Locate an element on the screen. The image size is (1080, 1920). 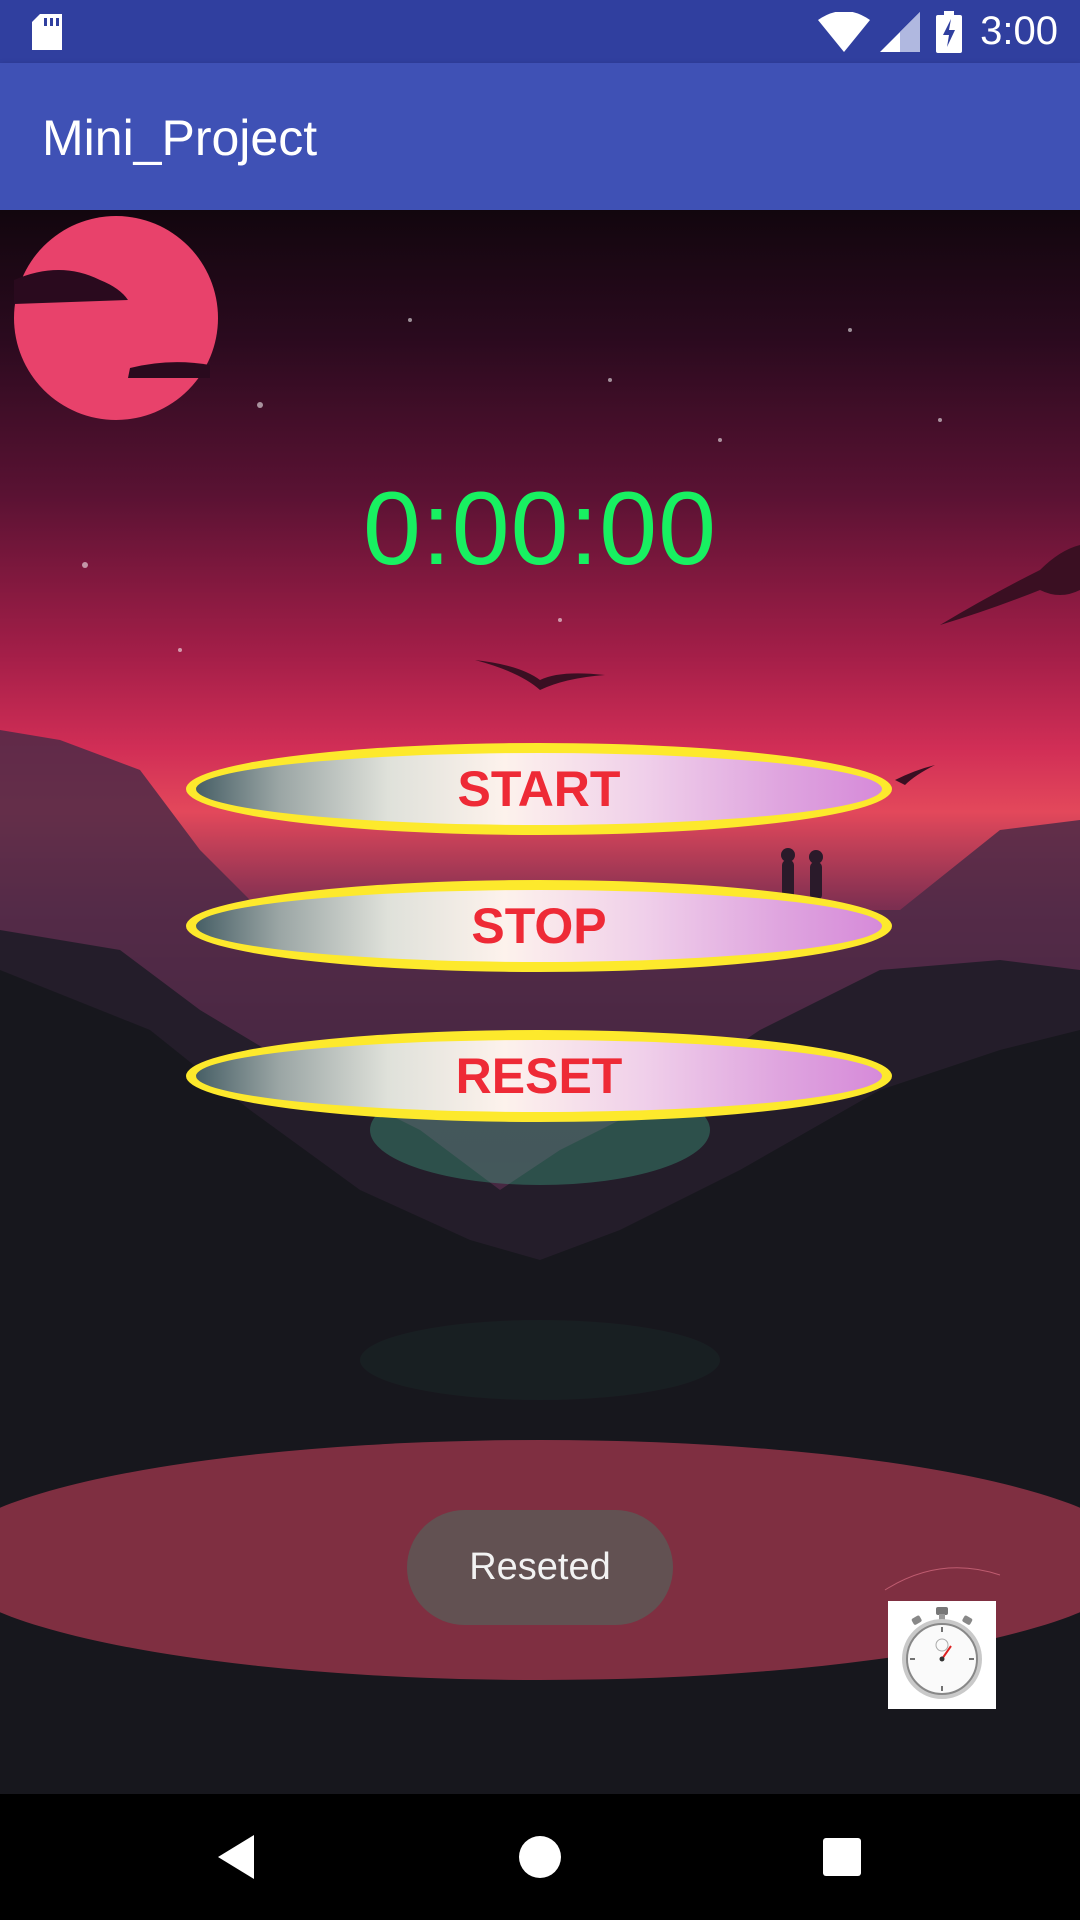
stopwatch-icon is located at coordinates (942, 1653).